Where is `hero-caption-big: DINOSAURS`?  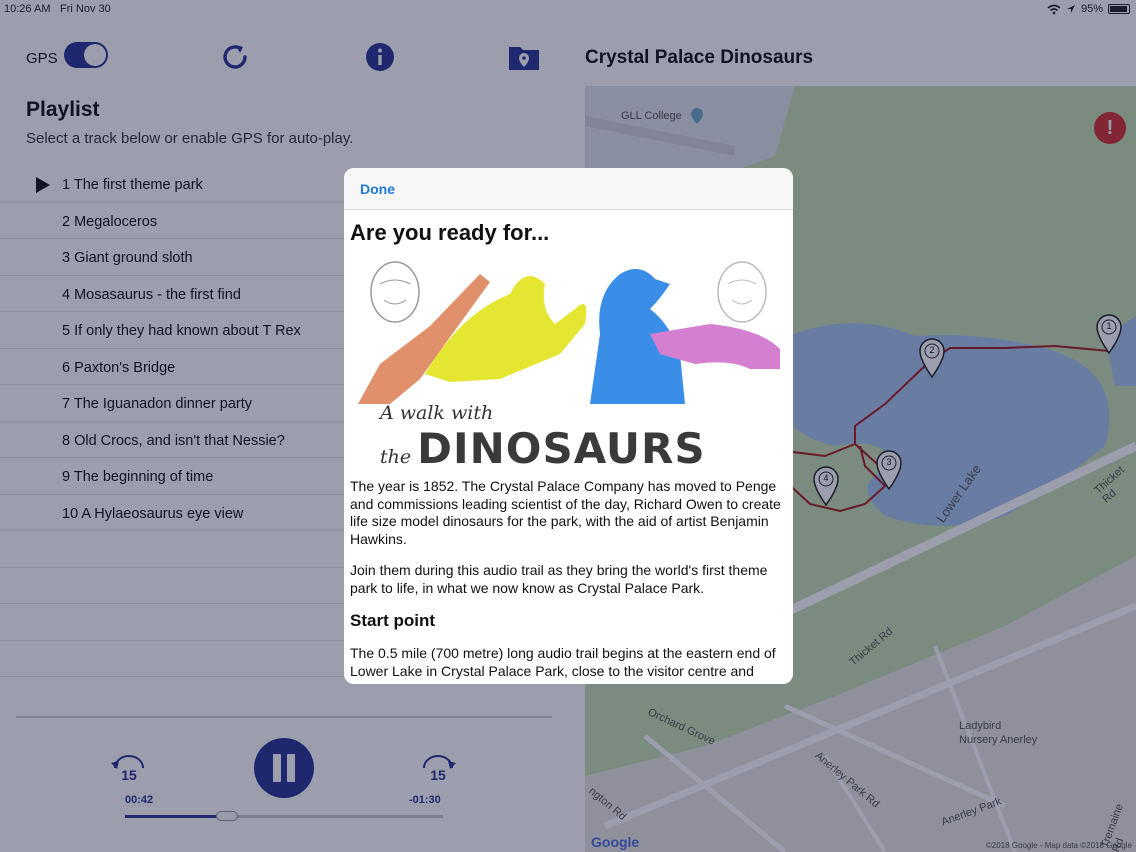
hero-caption-big: DINOSAURS is located at coordinates (561, 448).